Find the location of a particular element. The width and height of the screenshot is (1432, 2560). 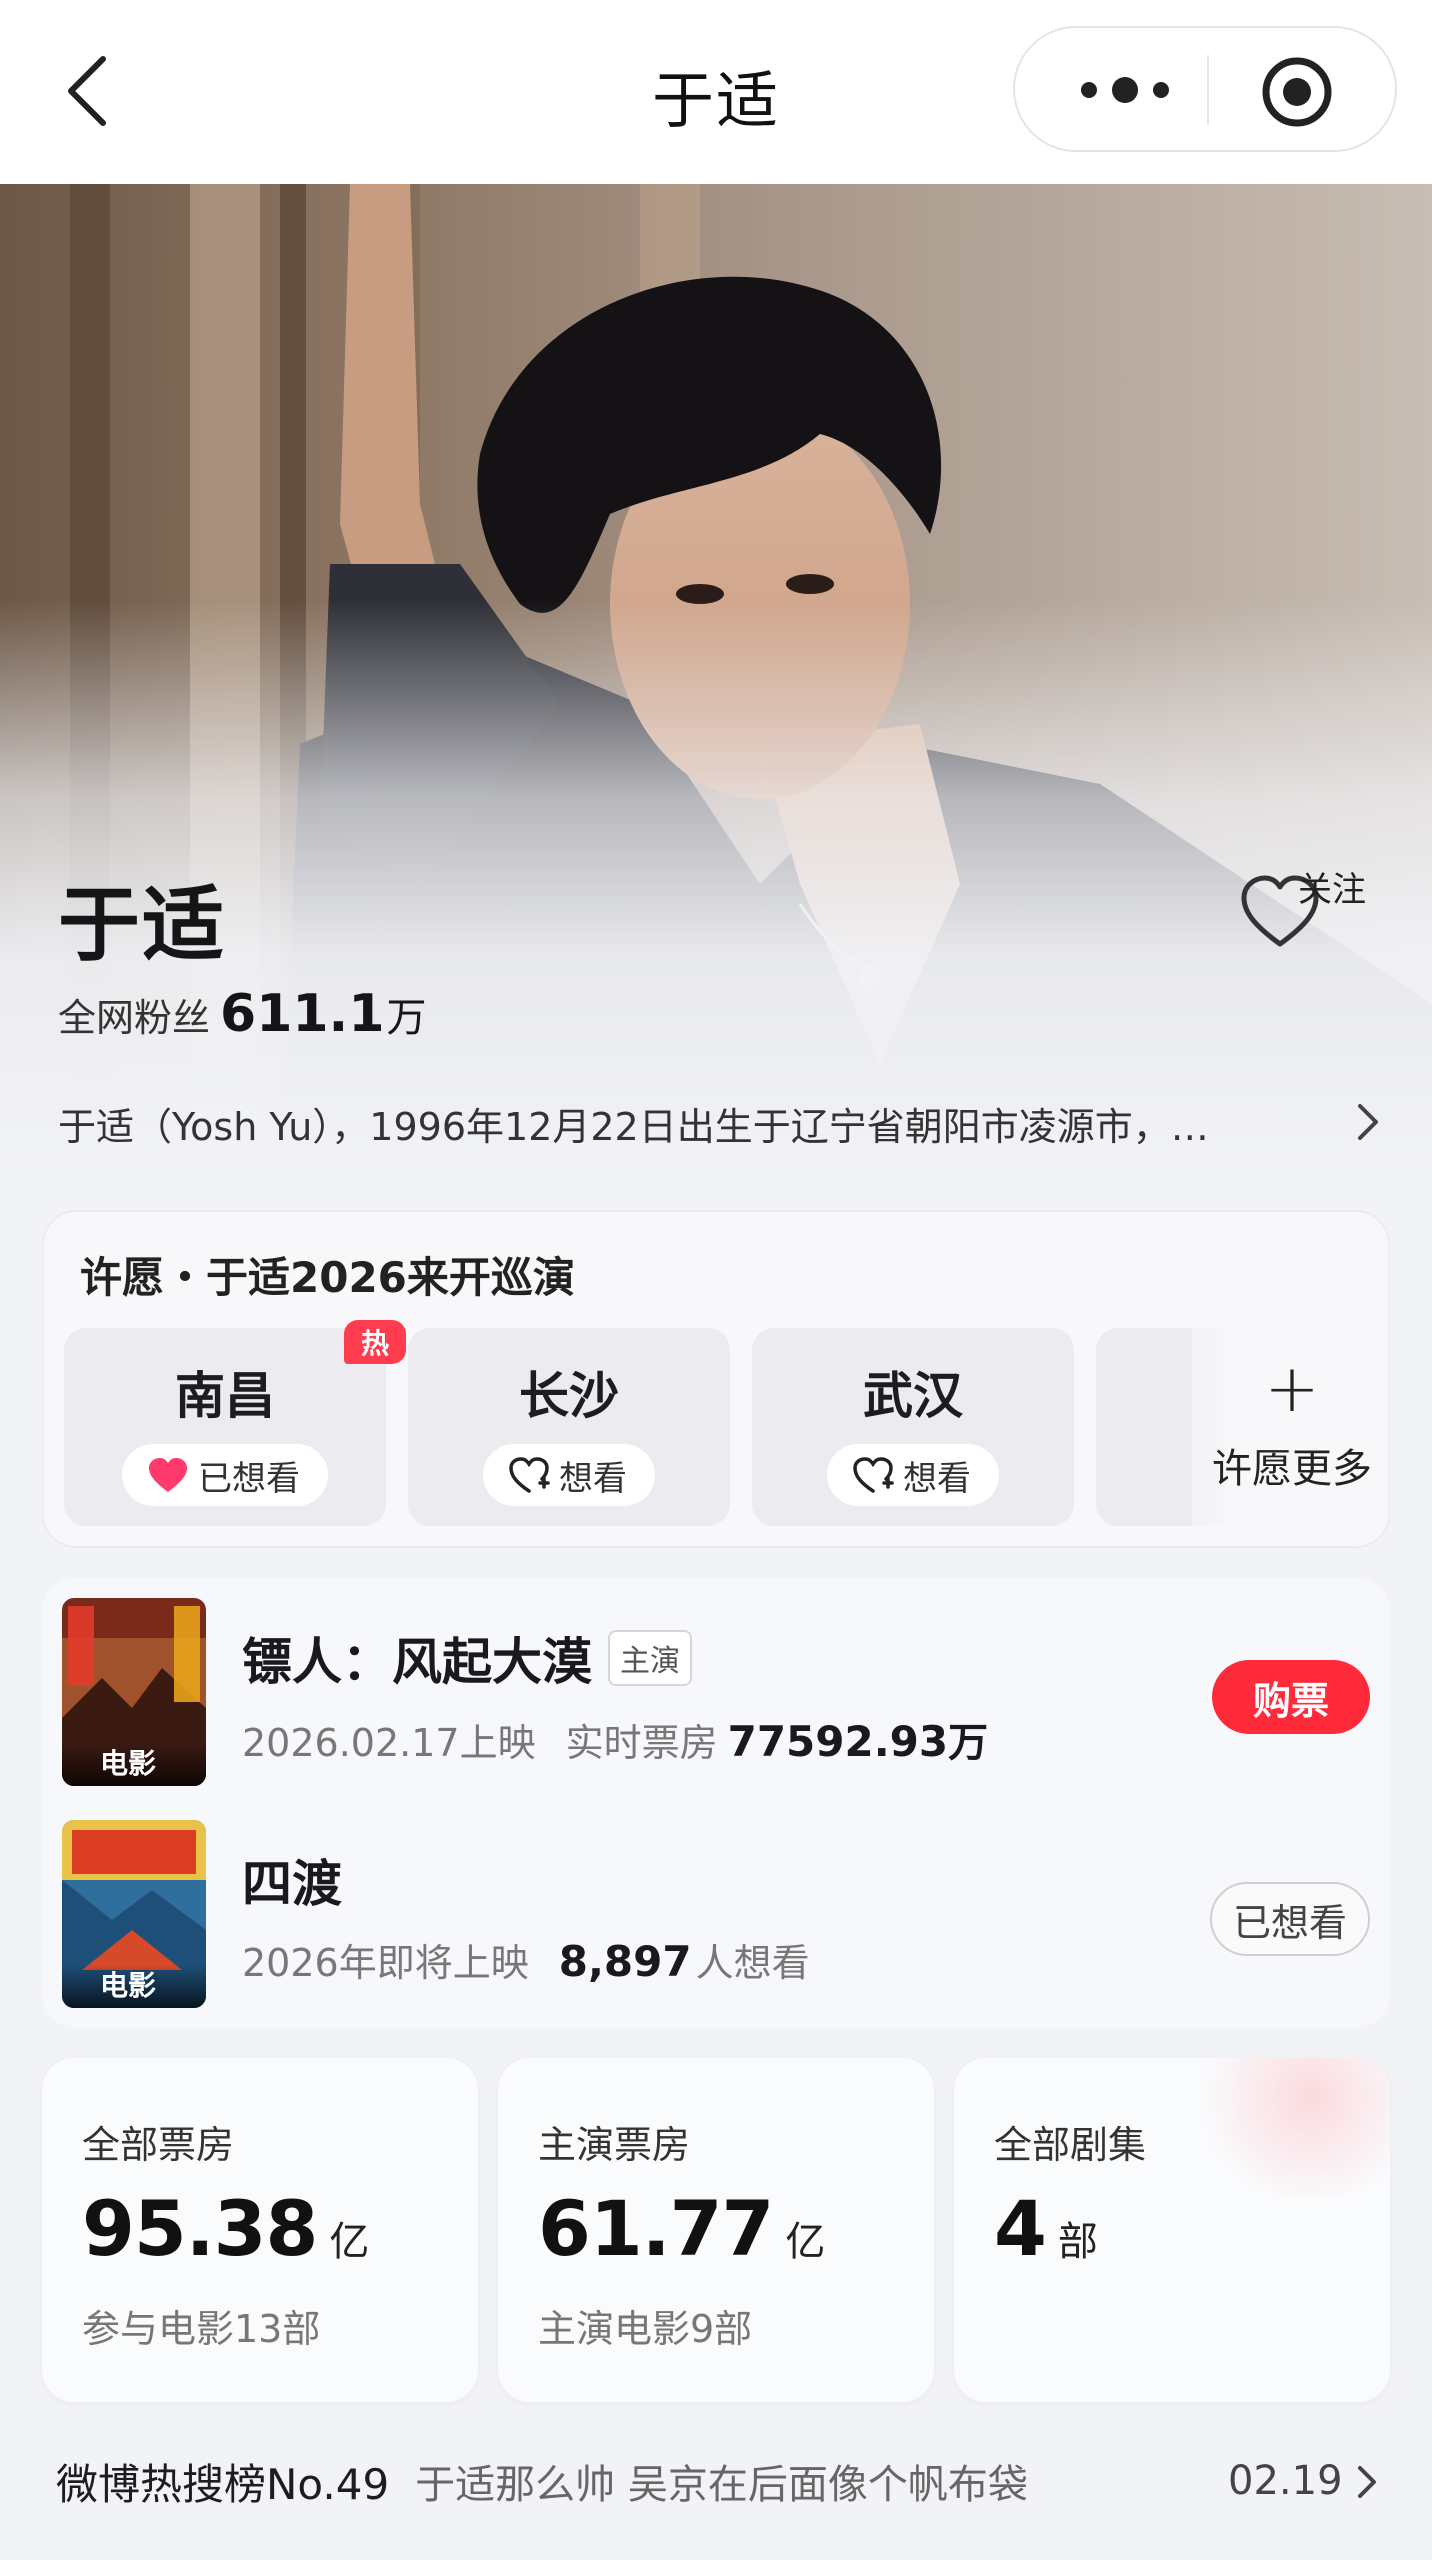

wish-title: 许愿・于适2026来开巡演 is located at coordinates (327, 1277).